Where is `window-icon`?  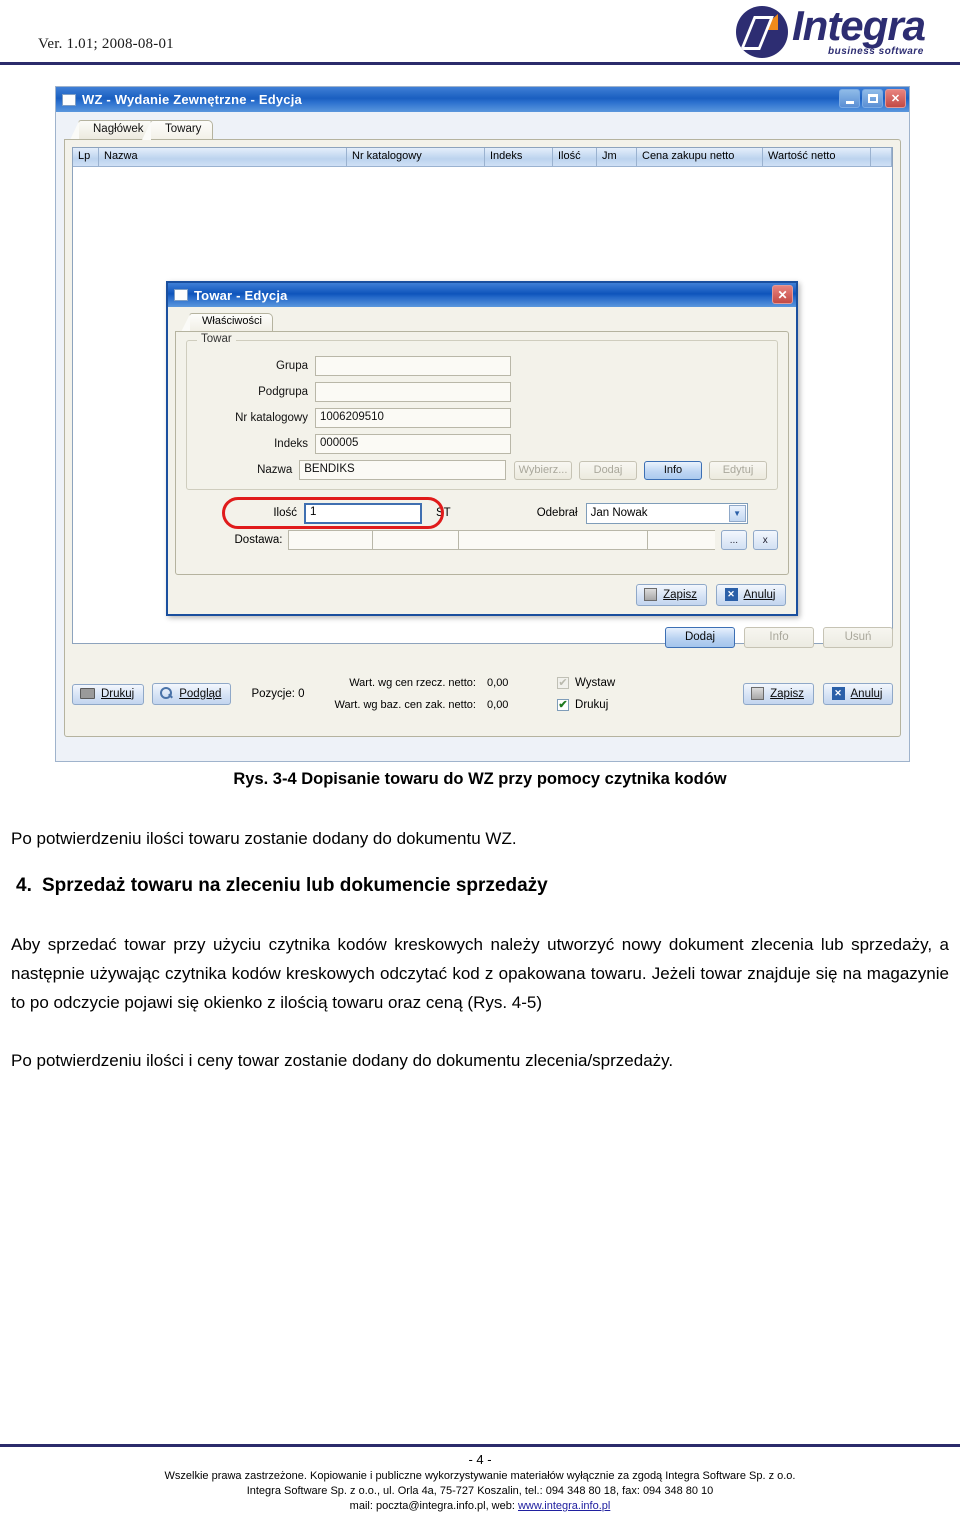
window-icon is located at coordinates (69, 99).